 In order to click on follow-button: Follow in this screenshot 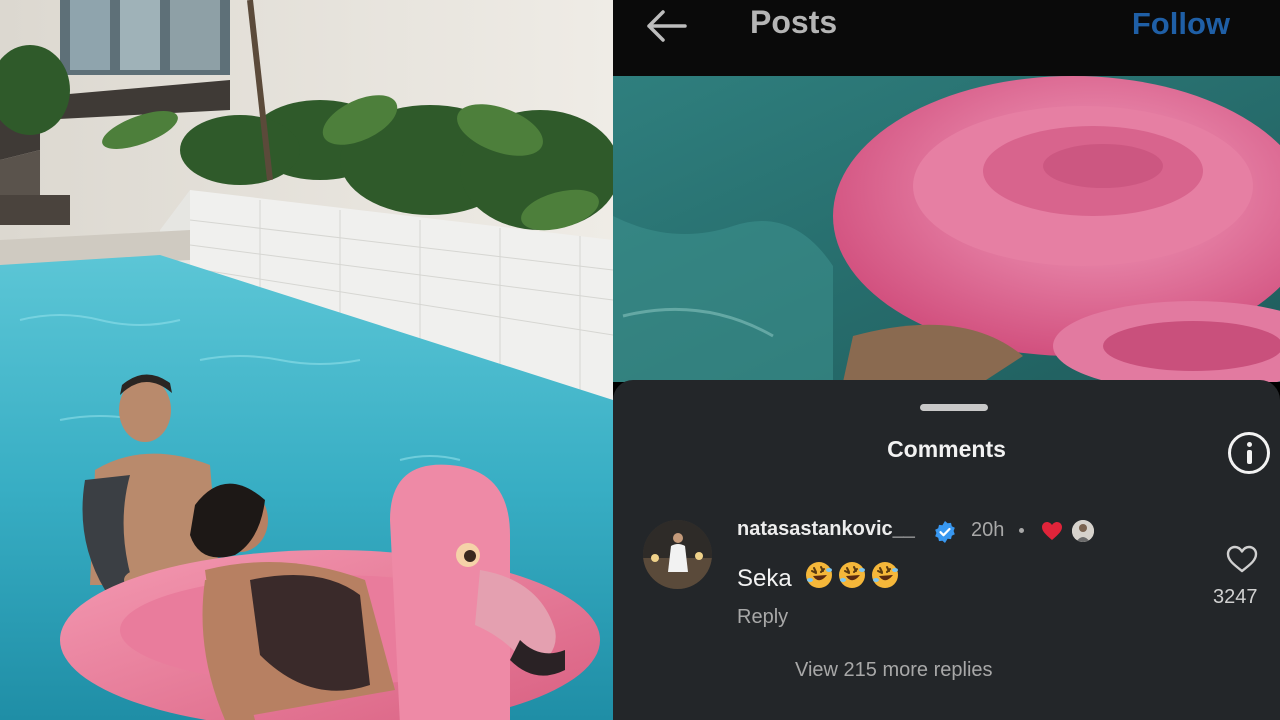, I will do `click(1181, 24)`.